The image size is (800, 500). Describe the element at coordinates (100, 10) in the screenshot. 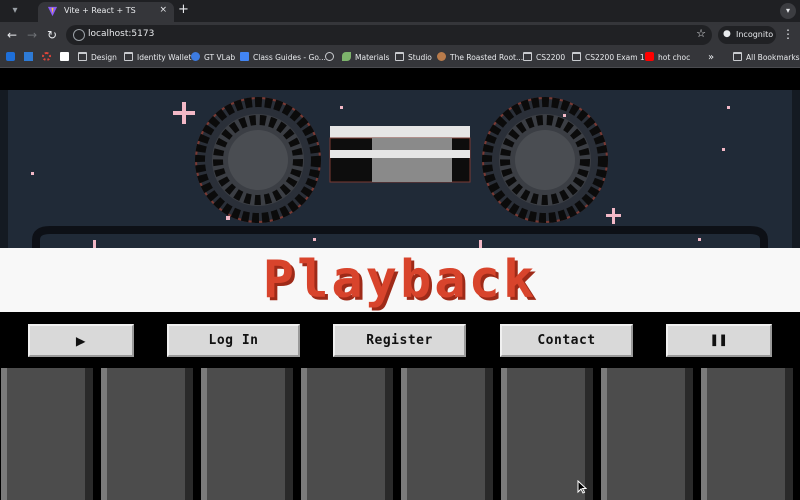

I see `tab-title: Vite + React + TS` at that location.